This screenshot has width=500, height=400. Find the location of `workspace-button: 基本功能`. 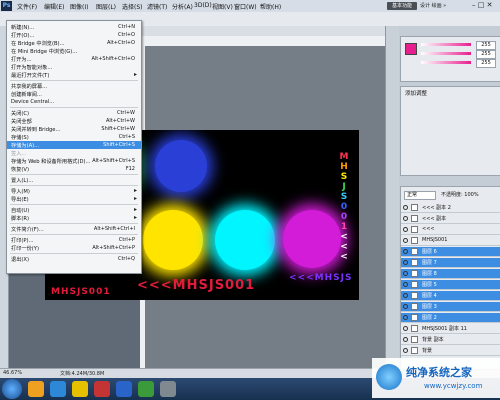

workspace-button: 基本功能 is located at coordinates (402, 6).